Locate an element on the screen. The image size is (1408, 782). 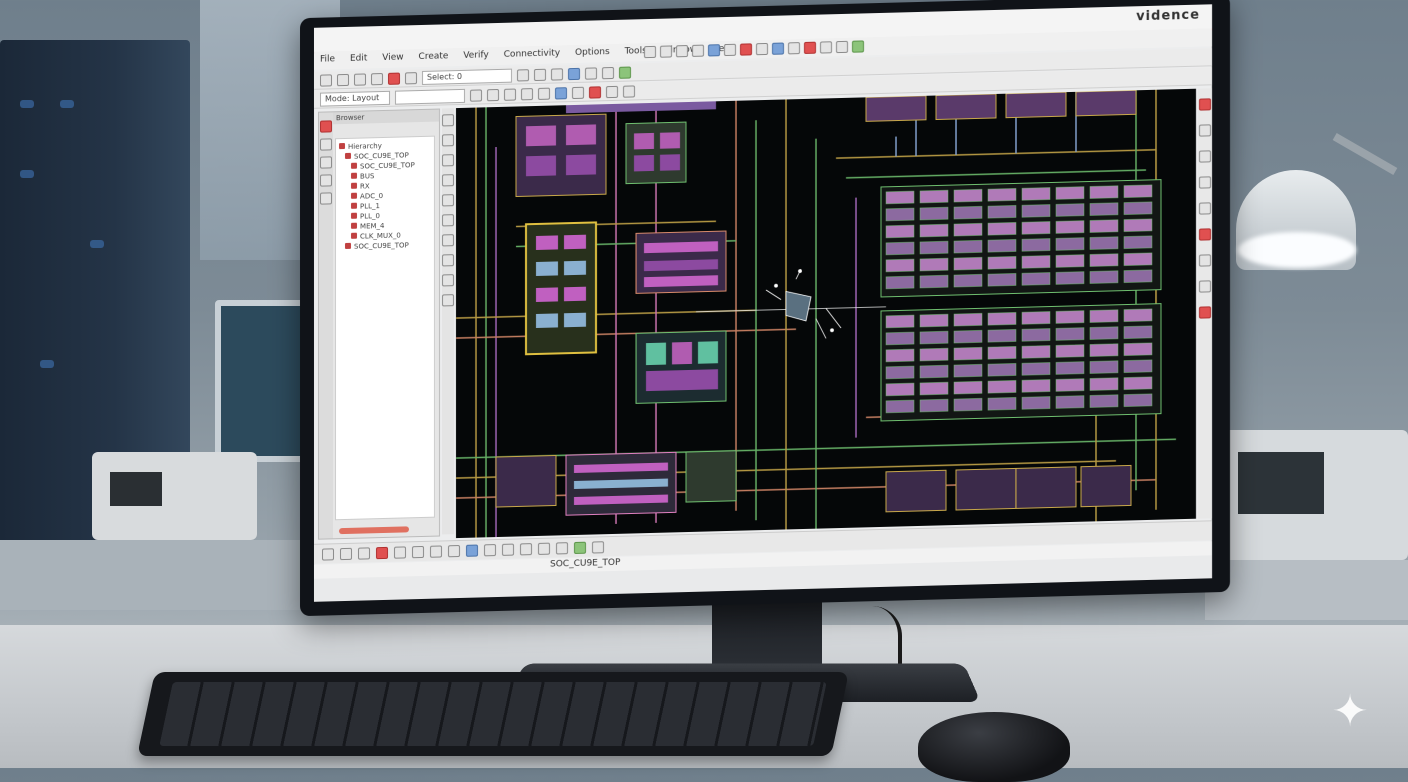
print-icon is located at coordinates (377, 78).